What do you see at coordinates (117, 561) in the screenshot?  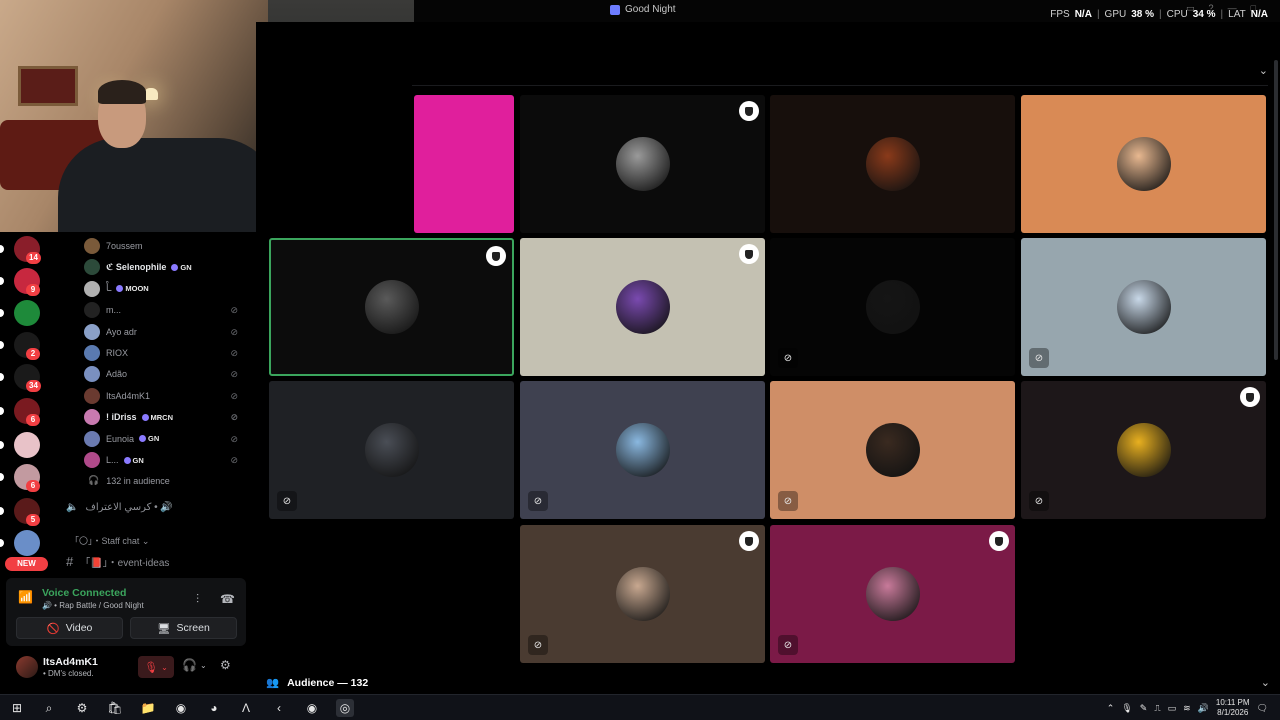 I see `channel-event-ideas: # 「📕」・event-ideas` at bounding box center [117, 561].